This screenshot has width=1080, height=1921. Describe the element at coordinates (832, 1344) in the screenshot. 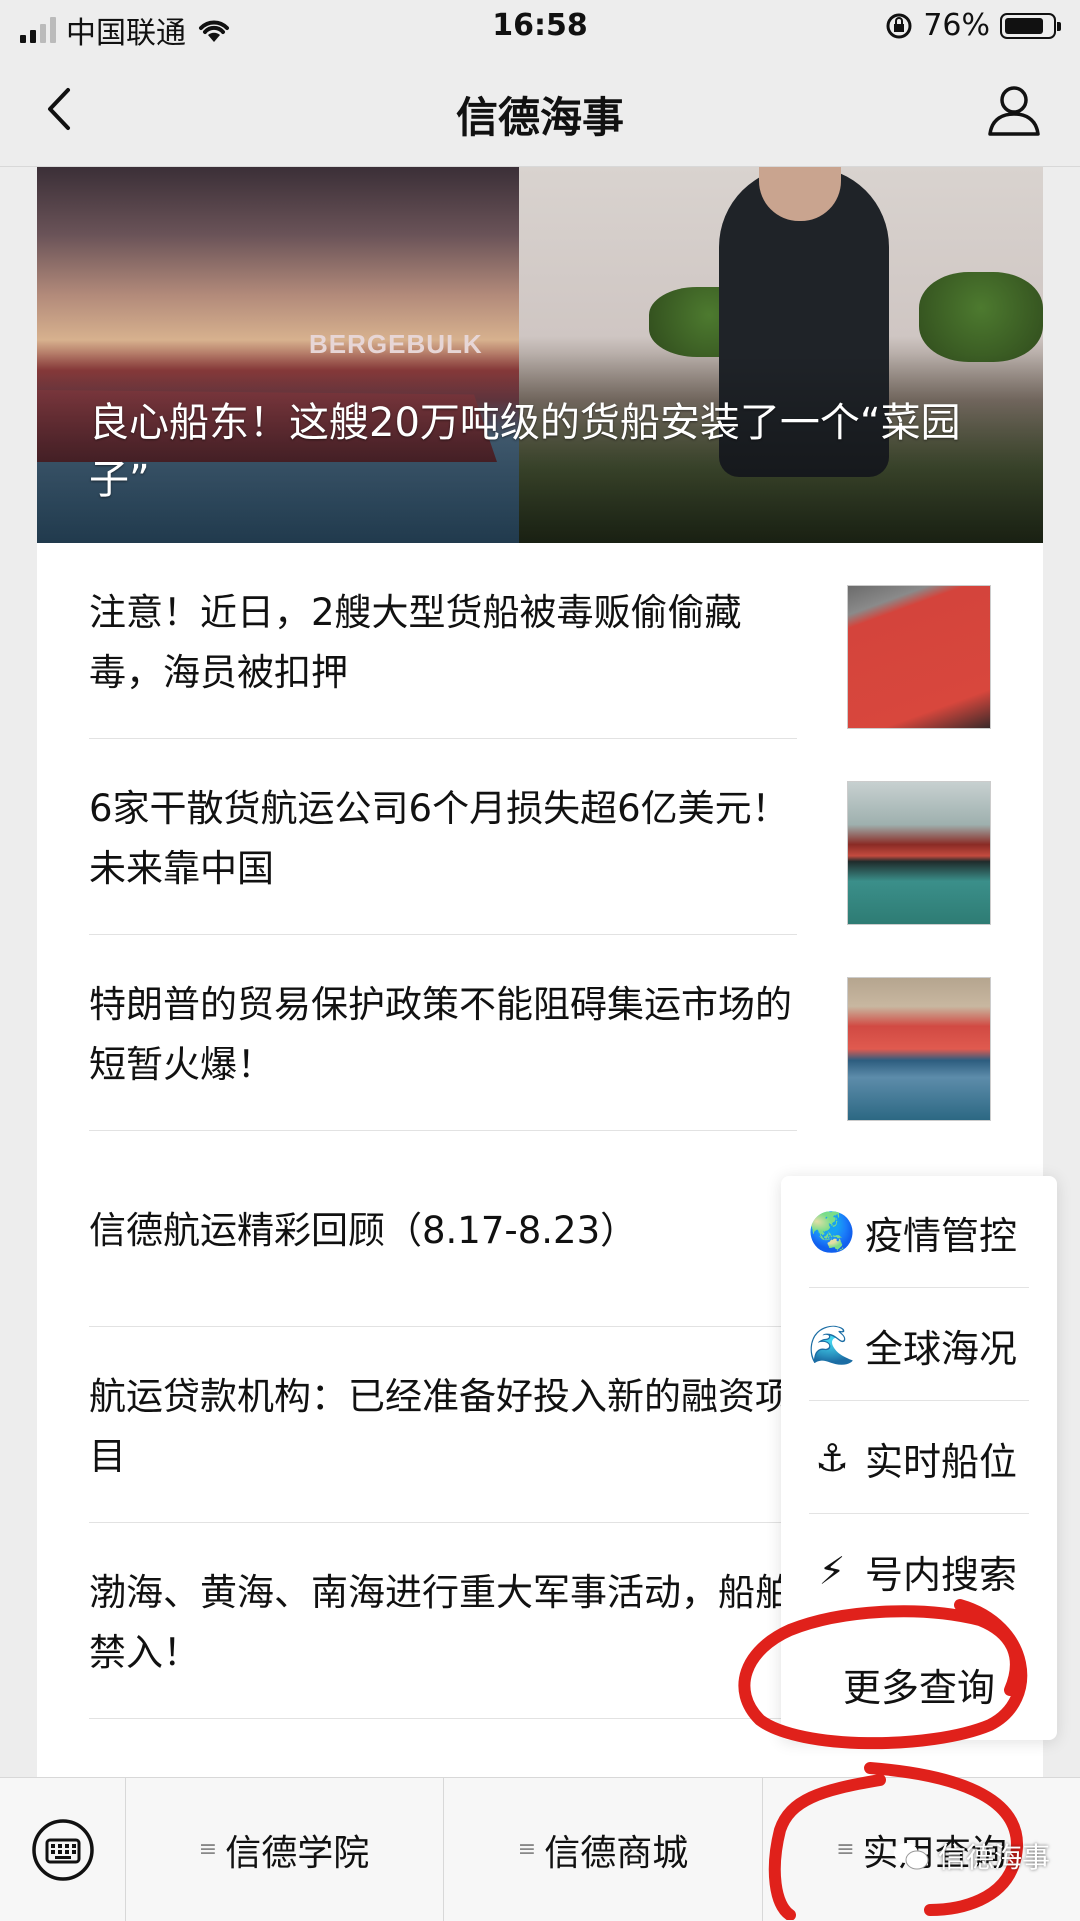

I see `wave-icon: 🌊` at that location.